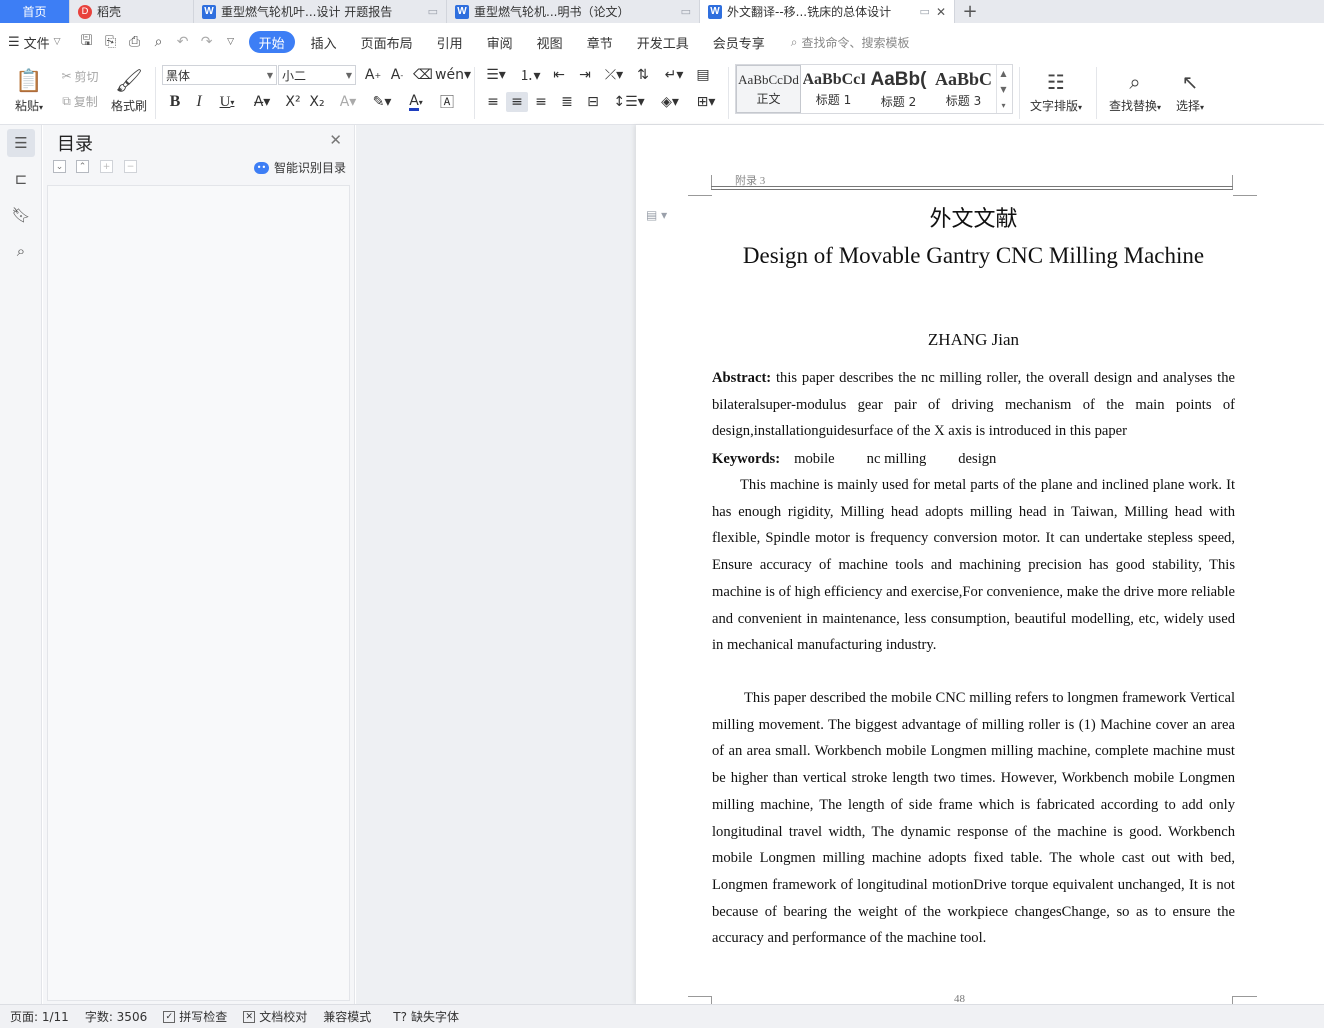 The image size is (1324, 1028). I want to click on italic-icon: I, so click(199, 102).